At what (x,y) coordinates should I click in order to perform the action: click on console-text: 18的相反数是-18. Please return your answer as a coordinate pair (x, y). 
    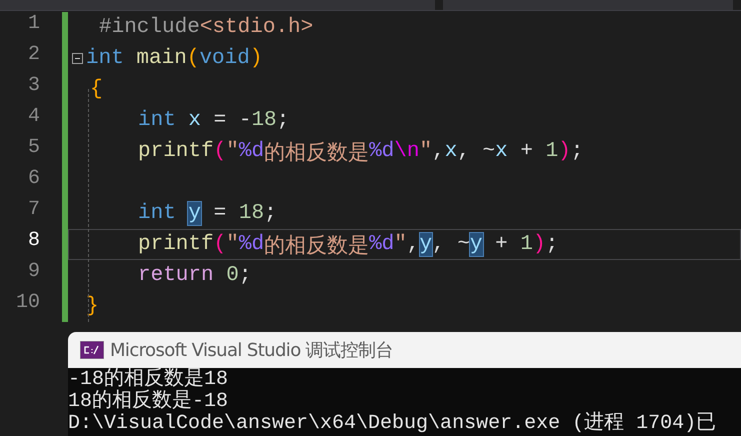
    Looking at the image, I should click on (149, 402).